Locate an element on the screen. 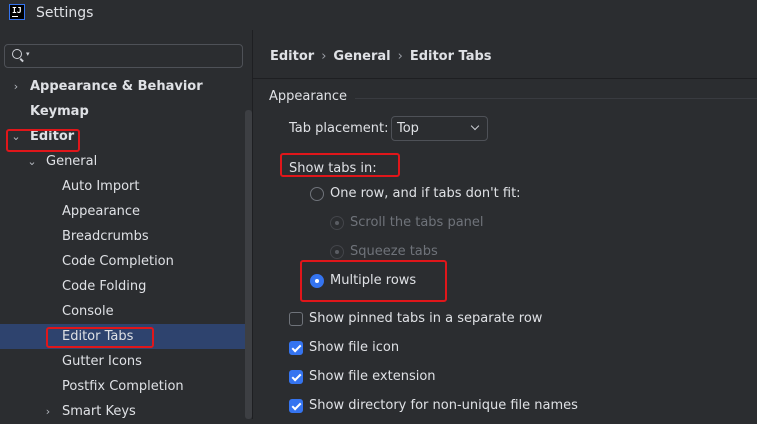 Image resolution: width=757 pixels, height=424 pixels. tab-placement-label: Tab placement: is located at coordinates (339, 128).